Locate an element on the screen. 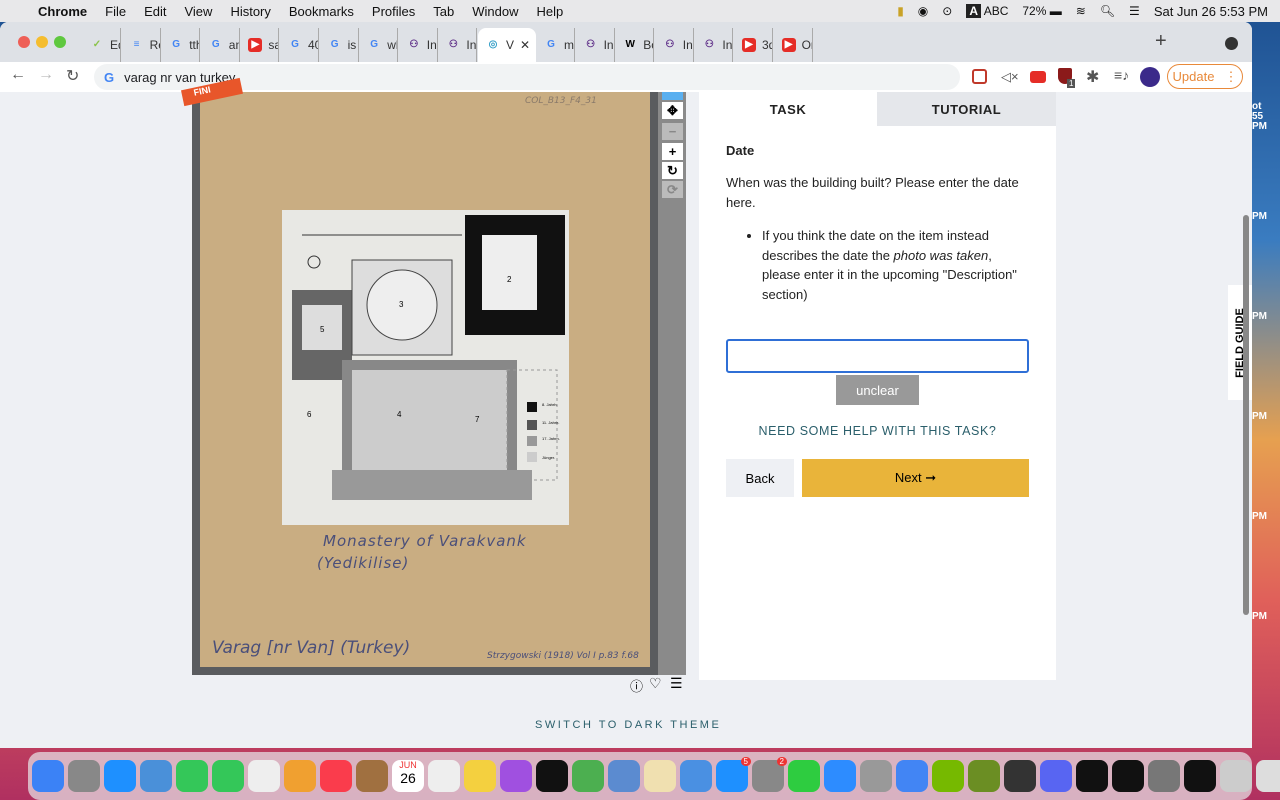 Image resolution: width=1280 pixels, height=800 pixels. extension-icon is located at coordinates (979, 76).